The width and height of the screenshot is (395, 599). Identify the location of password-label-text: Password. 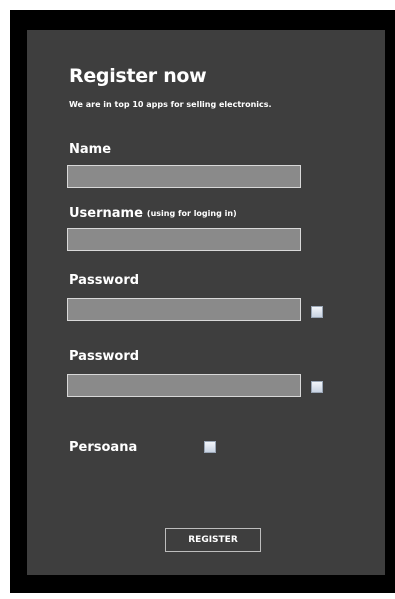
(104, 280).